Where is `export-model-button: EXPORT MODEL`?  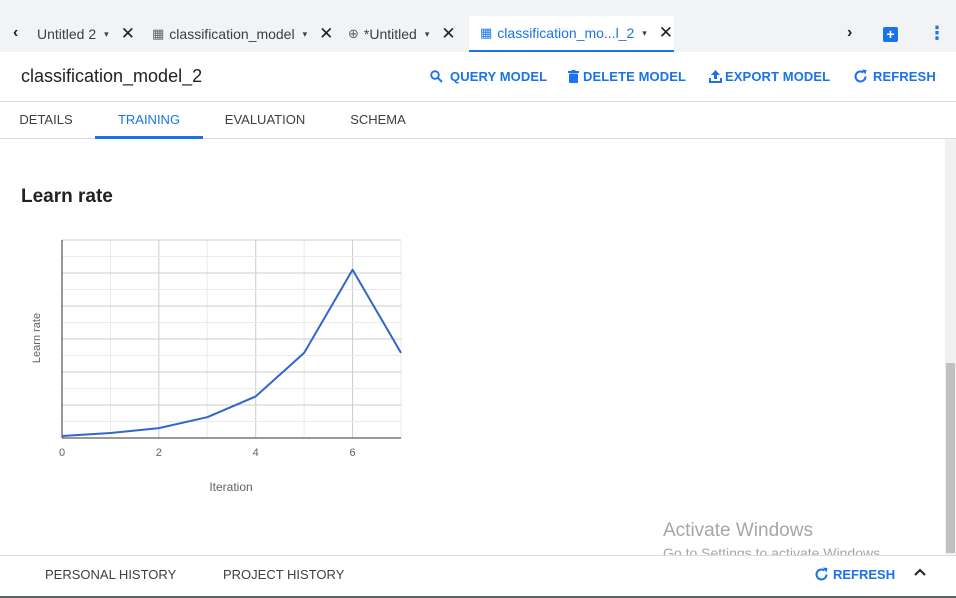
export-model-button: EXPORT MODEL is located at coordinates (769, 76).